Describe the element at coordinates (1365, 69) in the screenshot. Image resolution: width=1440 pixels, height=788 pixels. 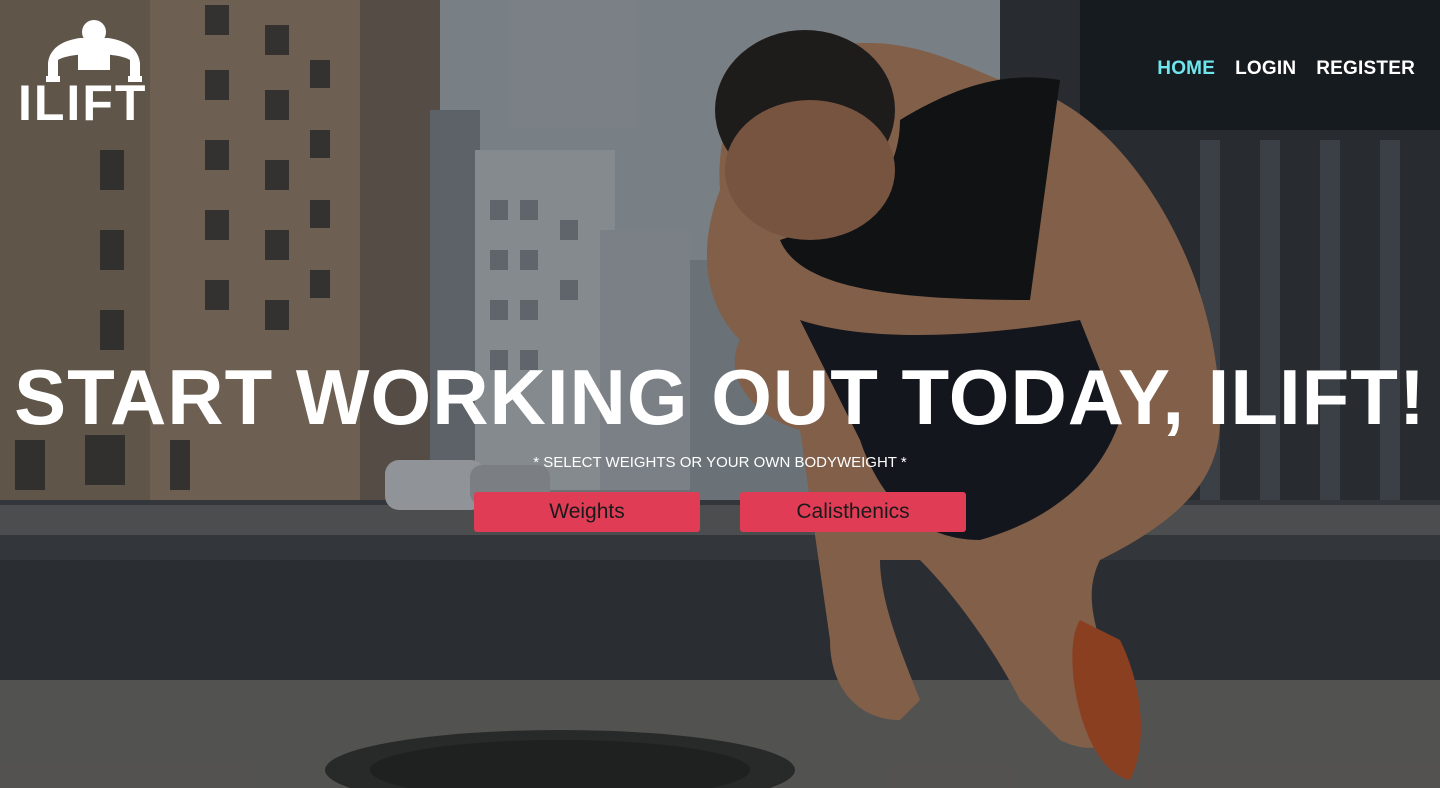
I see `nav-register-link: REGISTER` at that location.